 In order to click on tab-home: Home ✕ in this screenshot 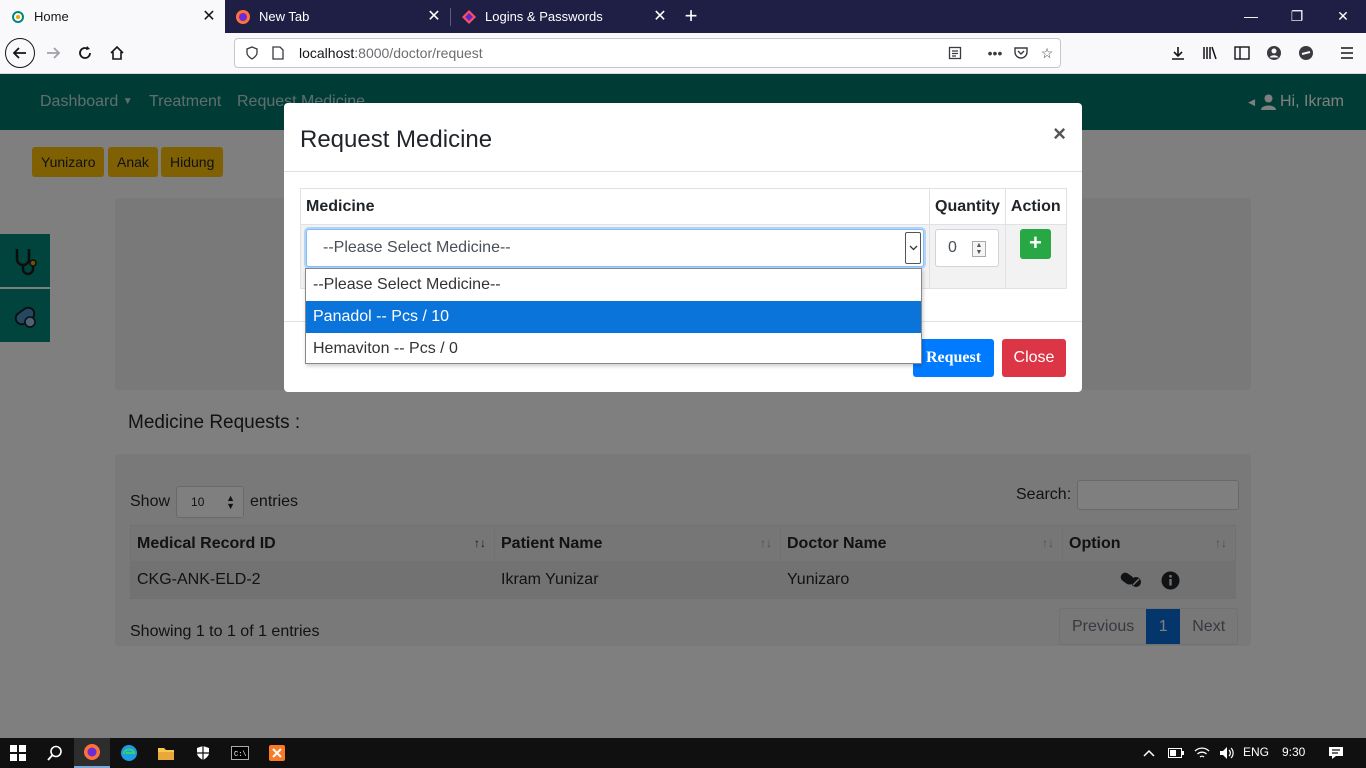, I will do `click(112, 16)`.